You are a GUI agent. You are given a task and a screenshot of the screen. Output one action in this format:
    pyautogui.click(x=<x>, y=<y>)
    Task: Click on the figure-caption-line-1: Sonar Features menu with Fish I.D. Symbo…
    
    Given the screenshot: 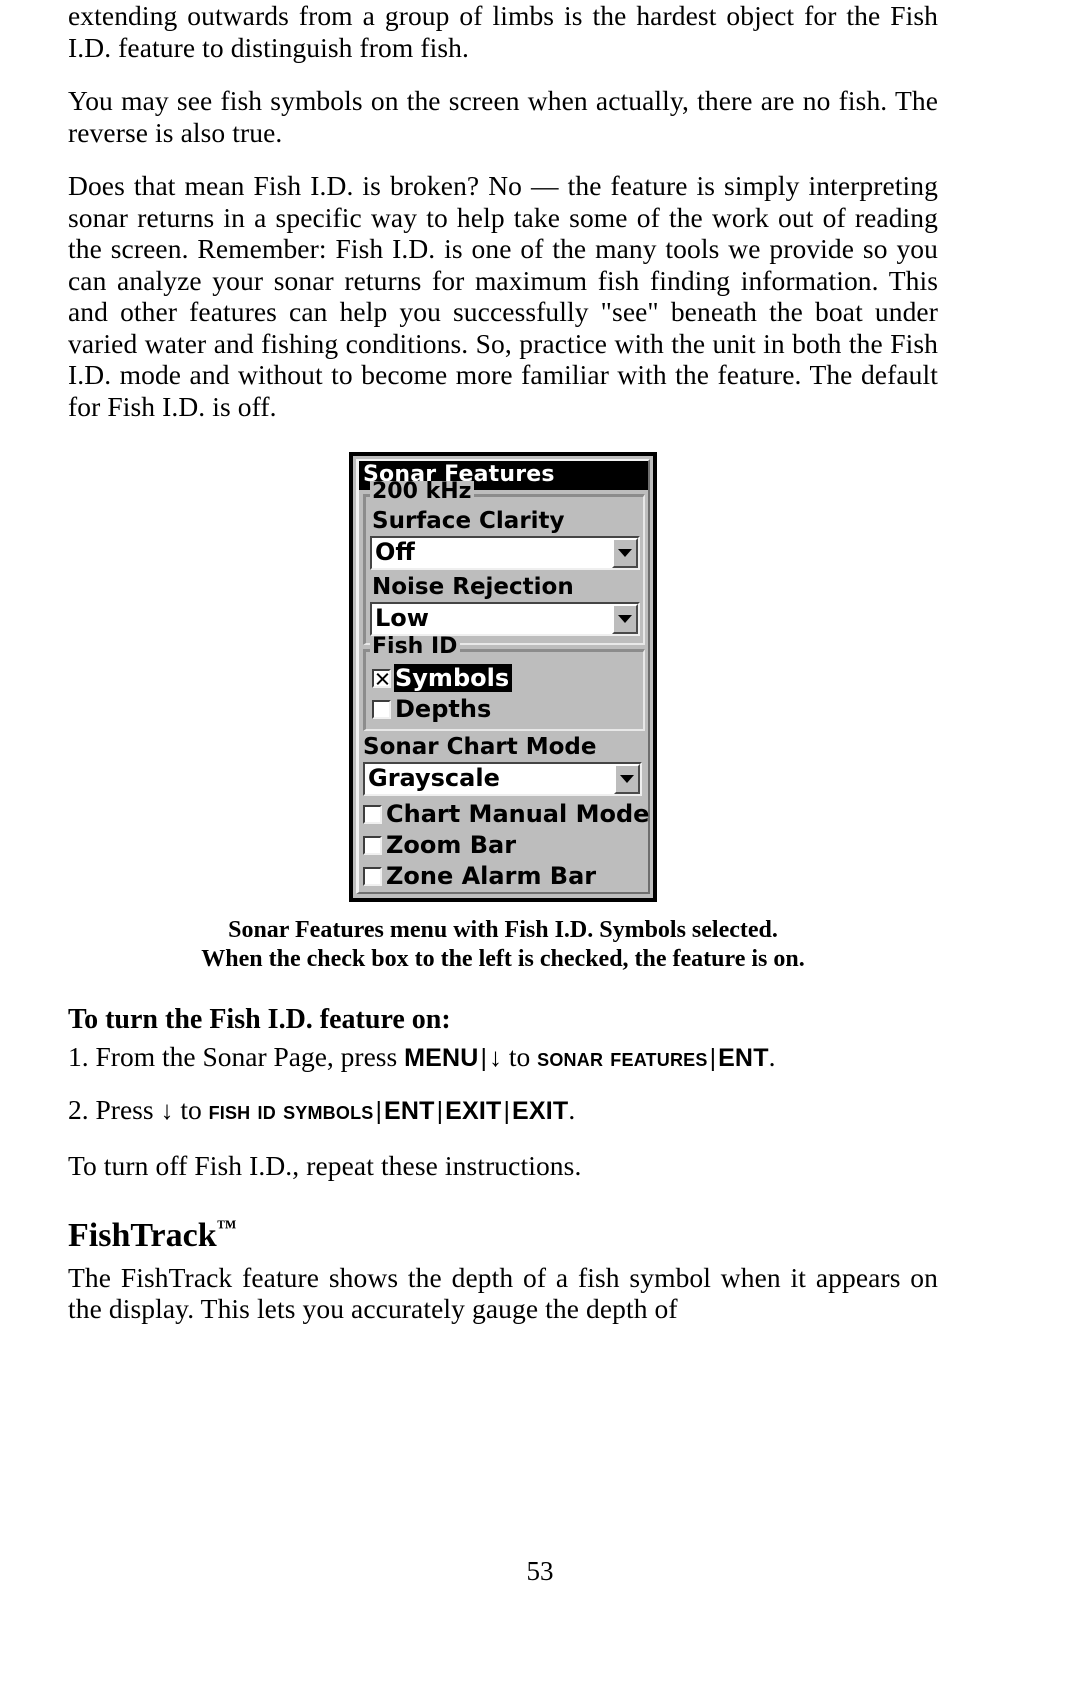 What is the action you would take?
    pyautogui.click(x=503, y=930)
    